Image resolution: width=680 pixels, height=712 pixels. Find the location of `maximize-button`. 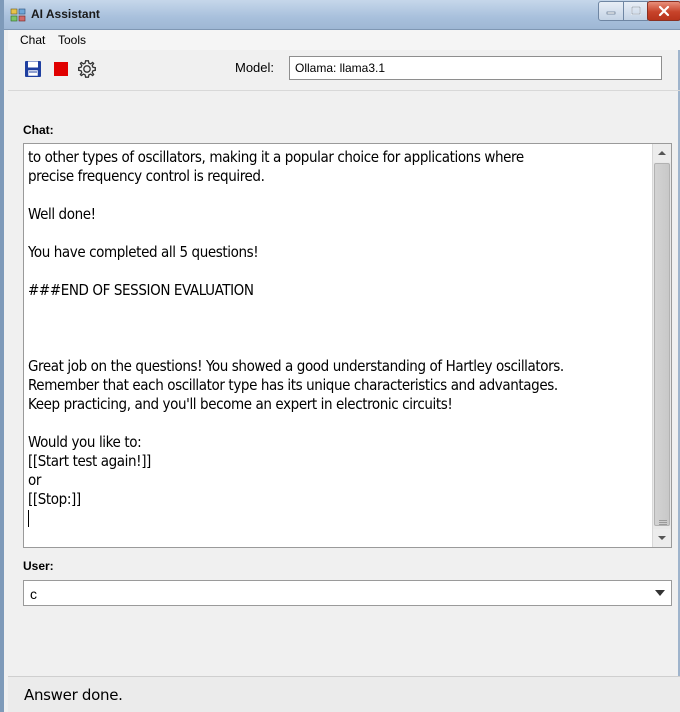

maximize-button is located at coordinates (635, 11).